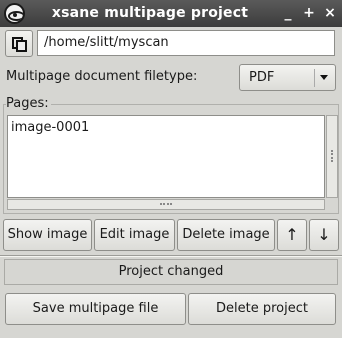  What do you see at coordinates (102, 76) in the screenshot?
I see `filetype-label: Multipage document filetype:` at bounding box center [102, 76].